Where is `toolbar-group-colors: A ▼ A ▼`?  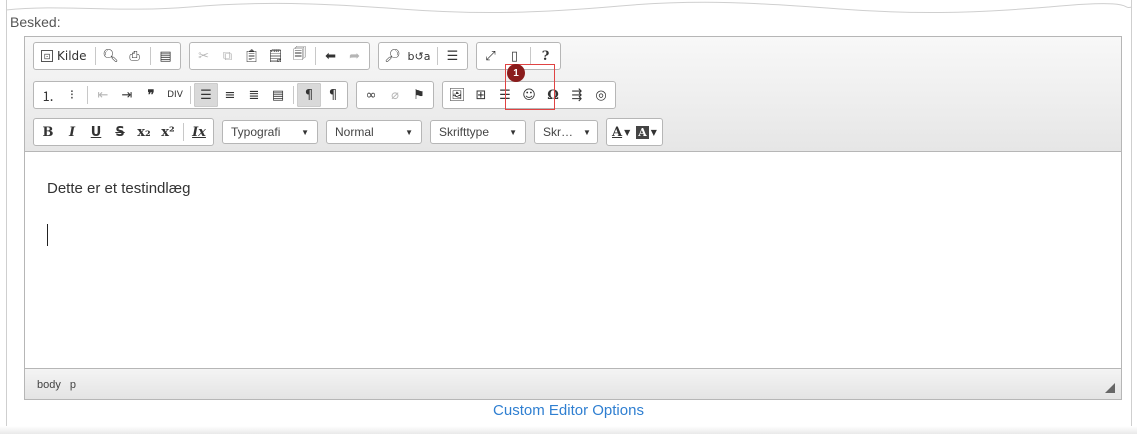 toolbar-group-colors: A ▼ A ▼ is located at coordinates (634, 132).